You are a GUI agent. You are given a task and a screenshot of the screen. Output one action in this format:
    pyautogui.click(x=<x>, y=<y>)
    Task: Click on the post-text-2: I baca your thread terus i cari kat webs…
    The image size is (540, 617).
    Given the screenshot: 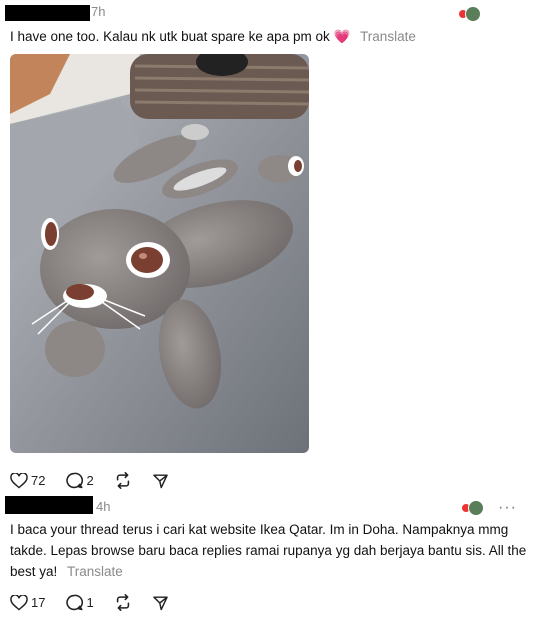 What is the action you would take?
    pyautogui.click(x=269, y=550)
    